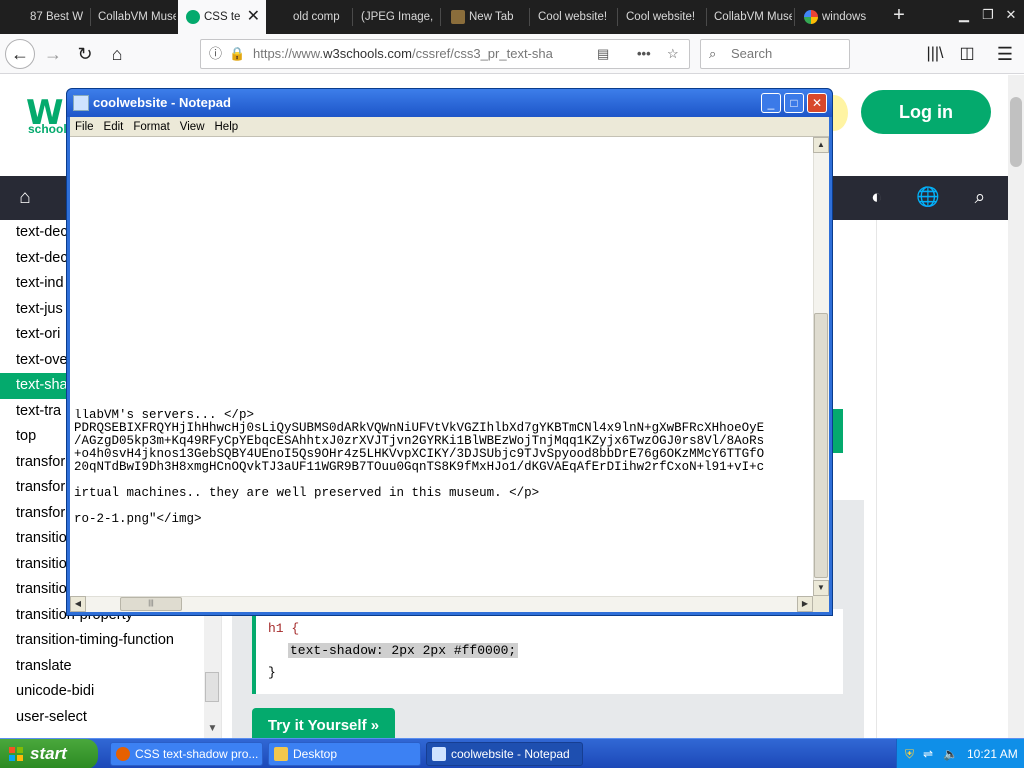  What do you see at coordinates (926, 112) in the screenshot?
I see `login-button: Log in` at bounding box center [926, 112].